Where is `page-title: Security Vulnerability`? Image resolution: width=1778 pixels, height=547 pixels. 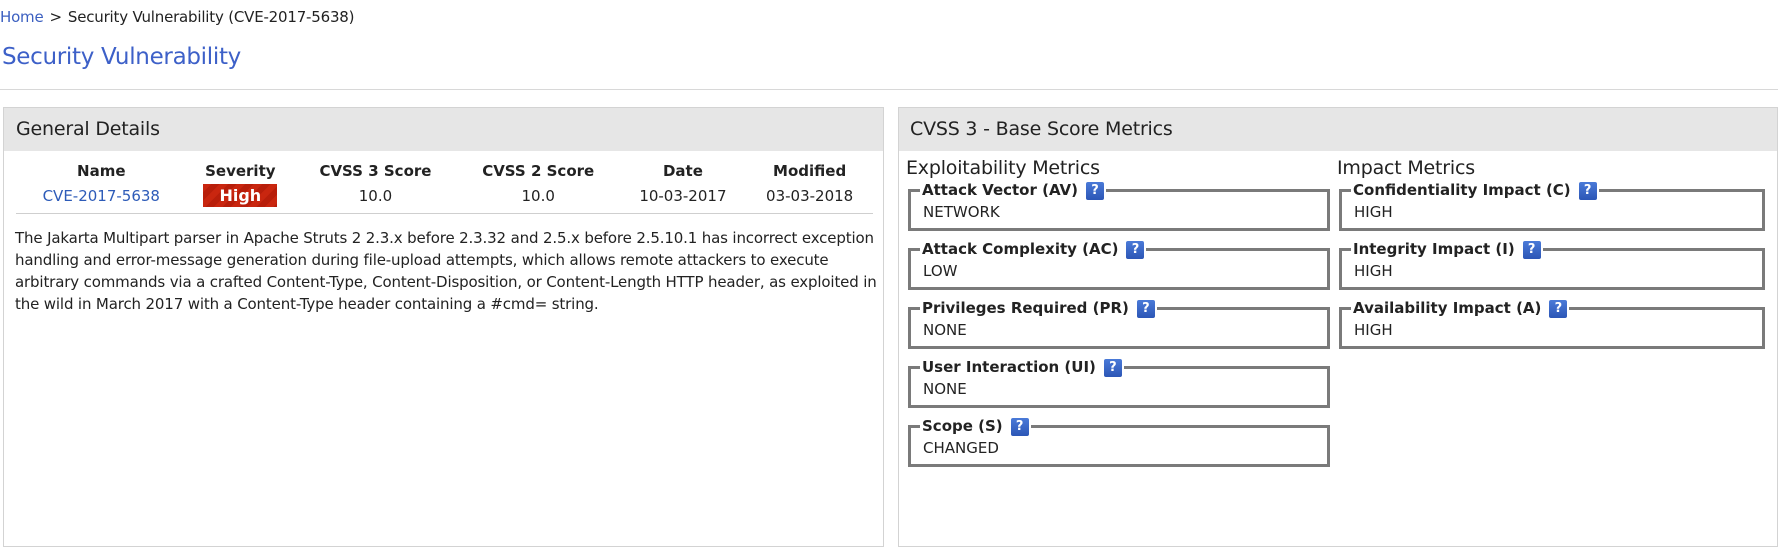 page-title: Security Vulnerability is located at coordinates (121, 57).